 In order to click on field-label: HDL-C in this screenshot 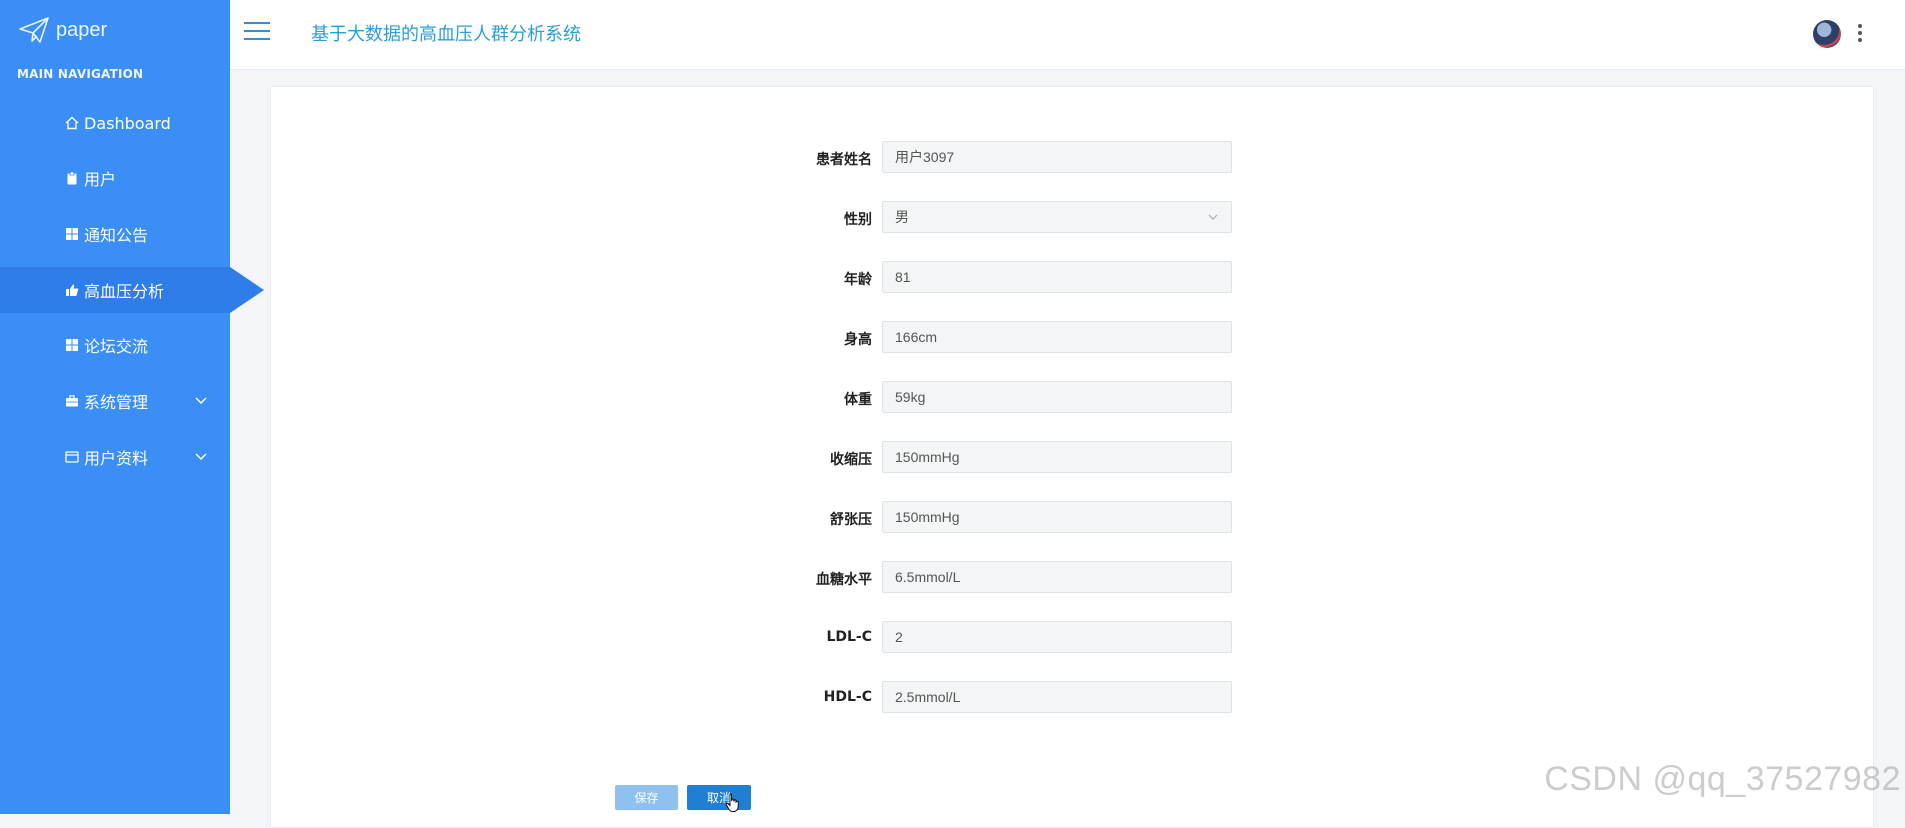, I will do `click(847, 697)`.